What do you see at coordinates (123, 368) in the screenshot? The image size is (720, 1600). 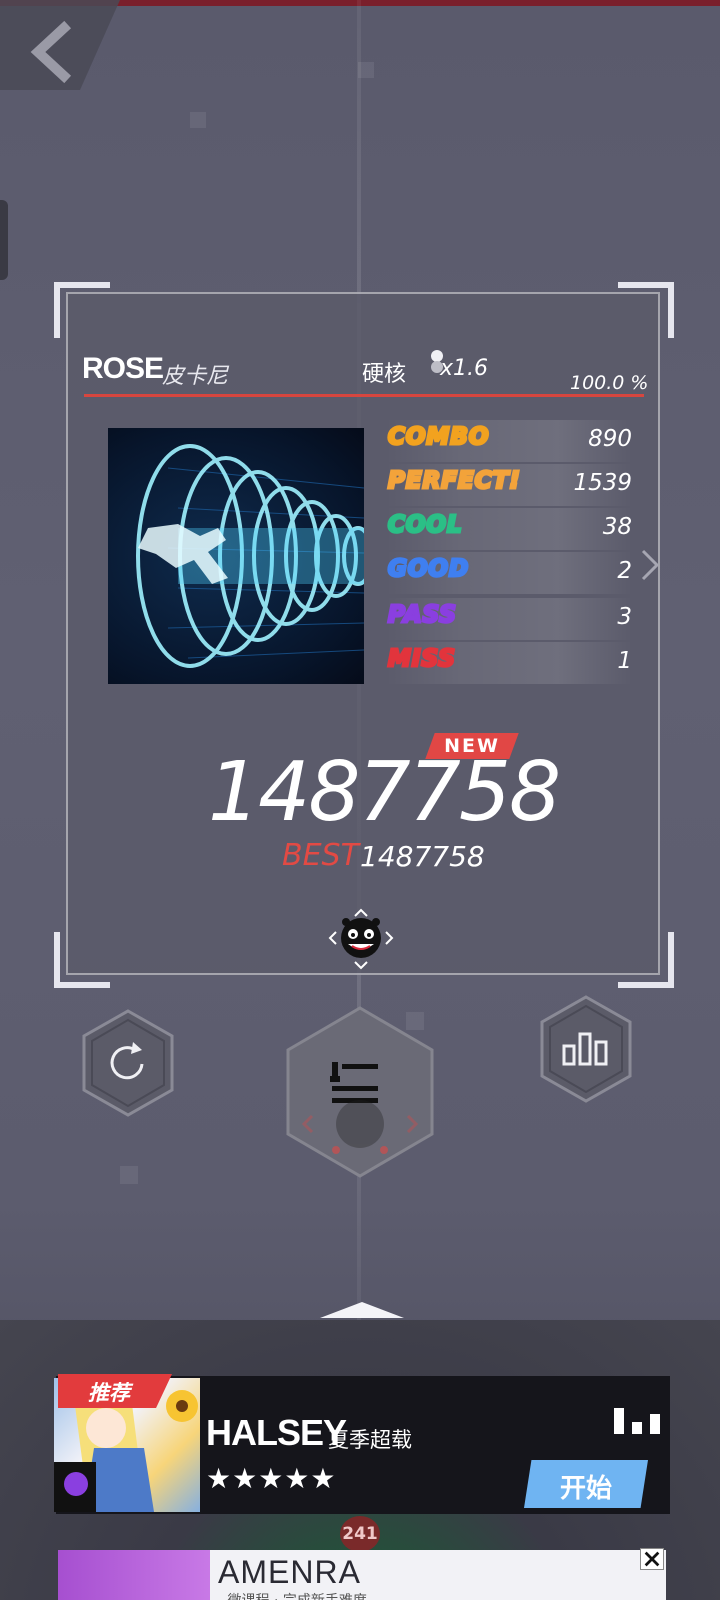 I see `song-title: ROSE` at bounding box center [123, 368].